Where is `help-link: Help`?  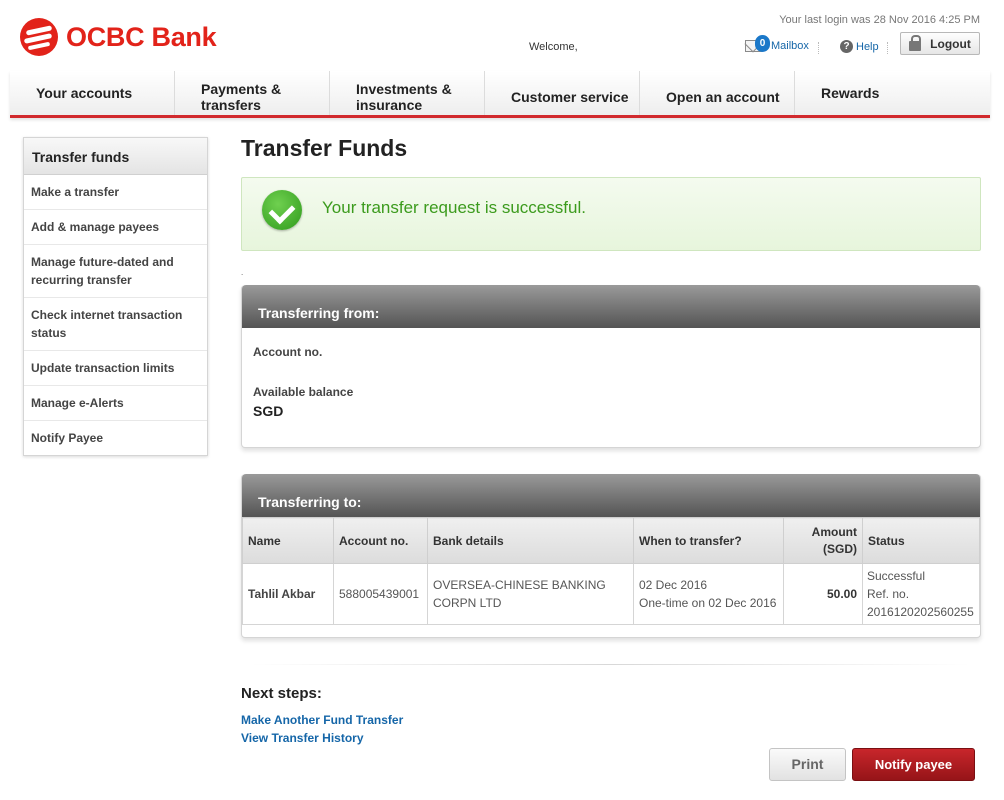
help-link: Help is located at coordinates (867, 47).